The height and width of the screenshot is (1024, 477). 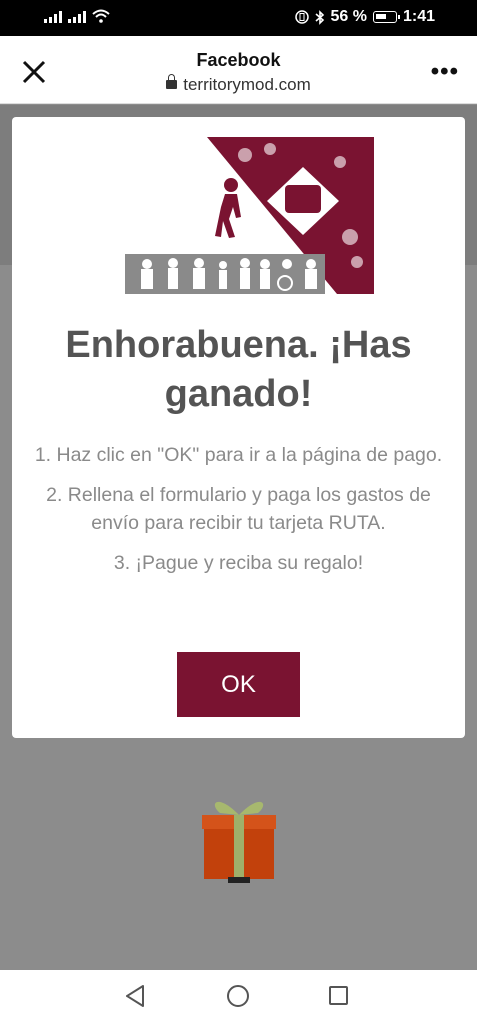 What do you see at coordinates (238, 369) in the screenshot?
I see `modal-title: Enhorabuena. ¡Has ganado!` at bounding box center [238, 369].